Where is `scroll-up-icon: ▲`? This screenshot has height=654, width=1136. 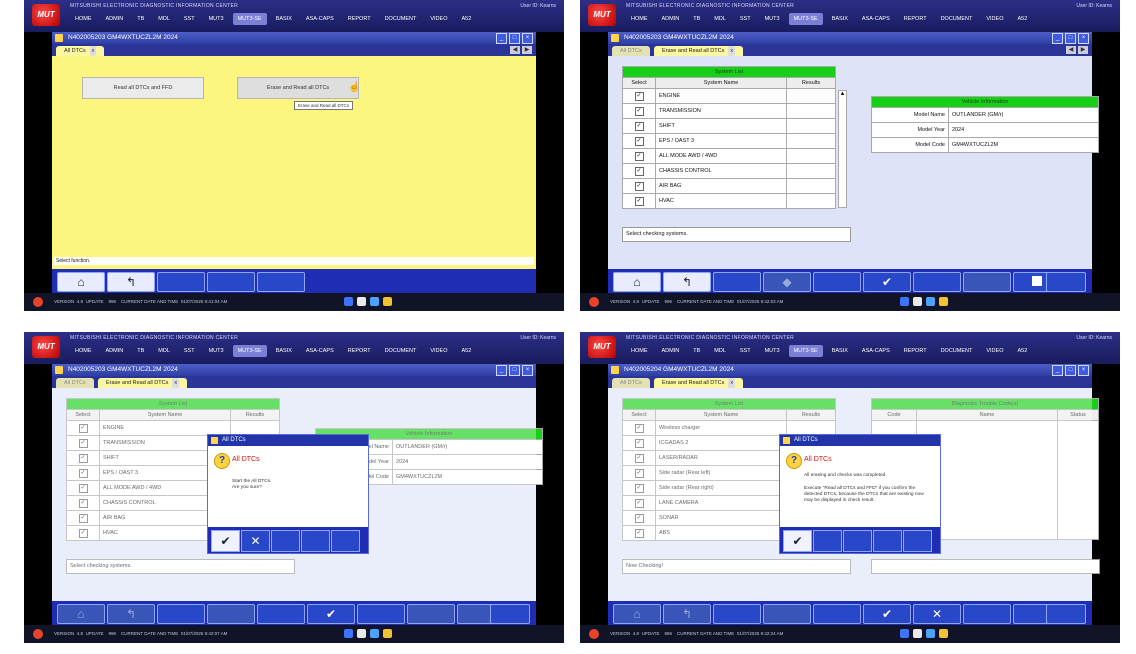 scroll-up-icon: ▲ is located at coordinates (842, 94).